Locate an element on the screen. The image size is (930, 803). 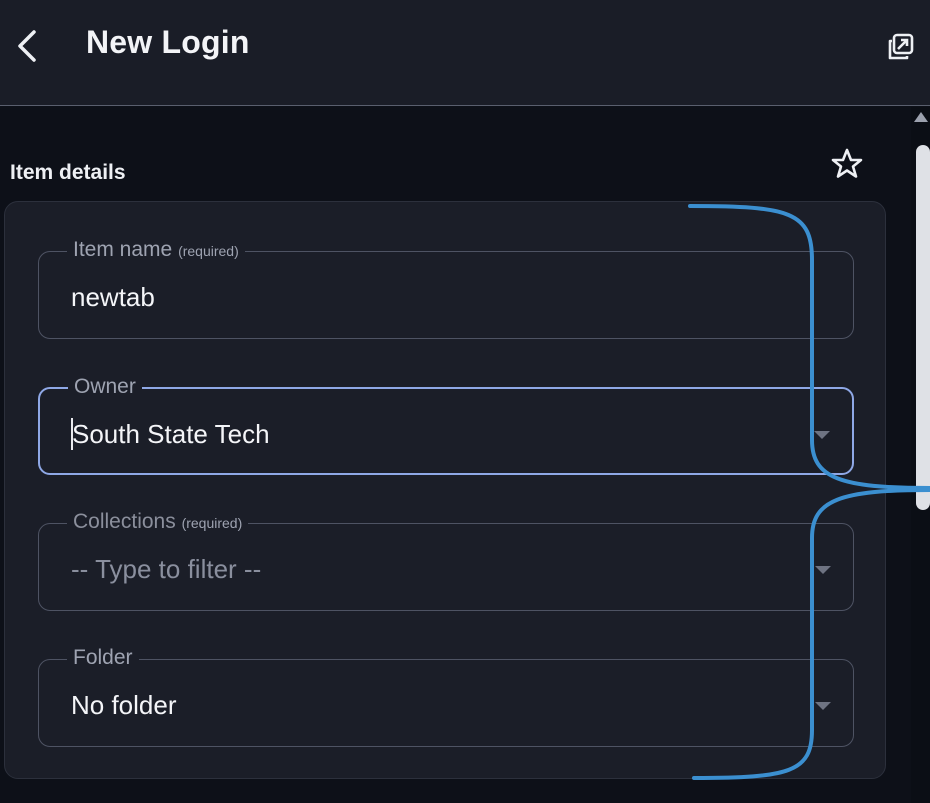
collections-label: Collections (required) is located at coordinates (158, 522).